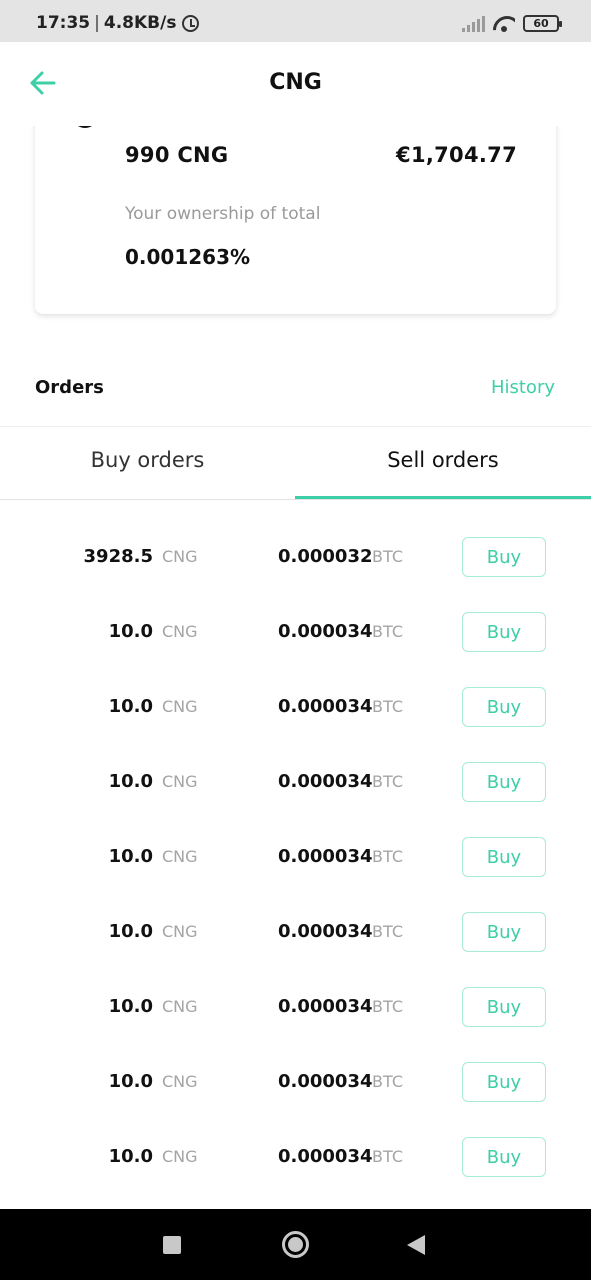  I want to click on app-header: CNG, so click(295, 84).